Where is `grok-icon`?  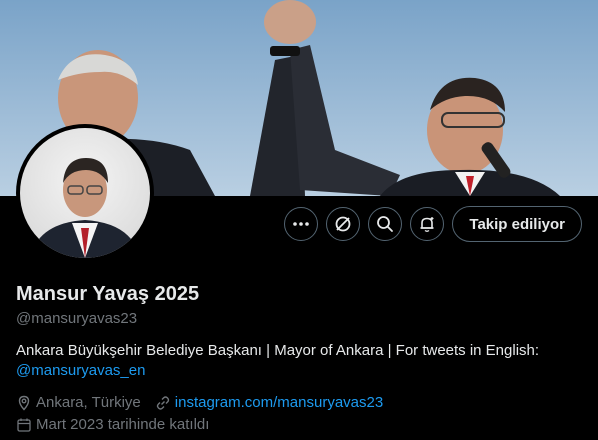
grok-icon is located at coordinates (343, 224).